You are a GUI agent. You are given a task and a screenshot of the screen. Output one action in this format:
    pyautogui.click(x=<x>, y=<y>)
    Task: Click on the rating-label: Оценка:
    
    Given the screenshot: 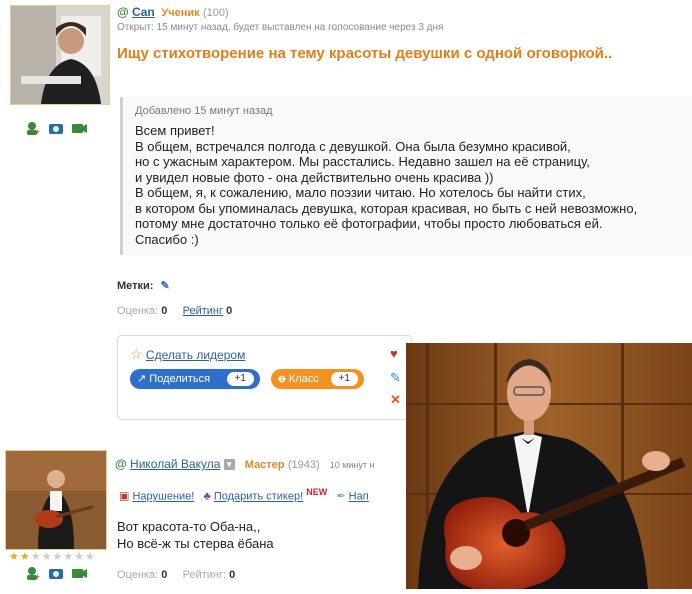 What is the action you would take?
    pyautogui.click(x=138, y=311)
    